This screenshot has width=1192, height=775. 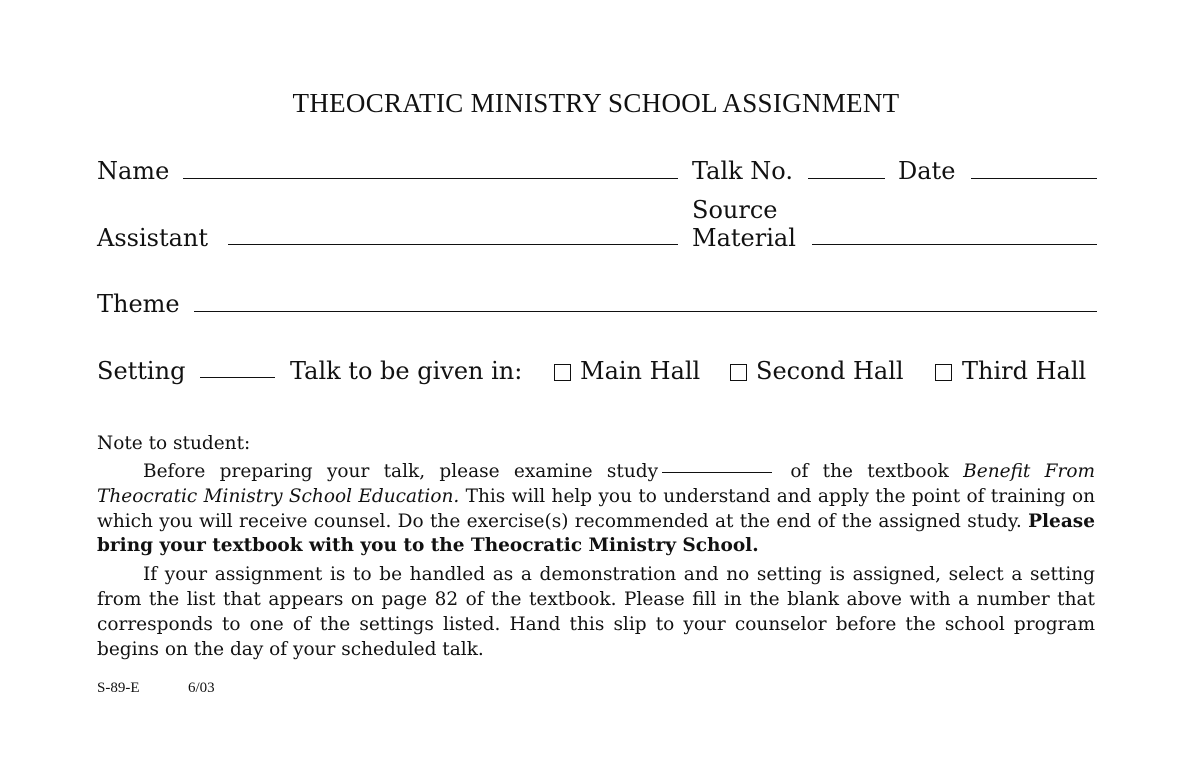 I want to click on form-title: THEOCRATIC MINISTRY SCHOOL ASSIGNMENT, so click(x=596, y=103).